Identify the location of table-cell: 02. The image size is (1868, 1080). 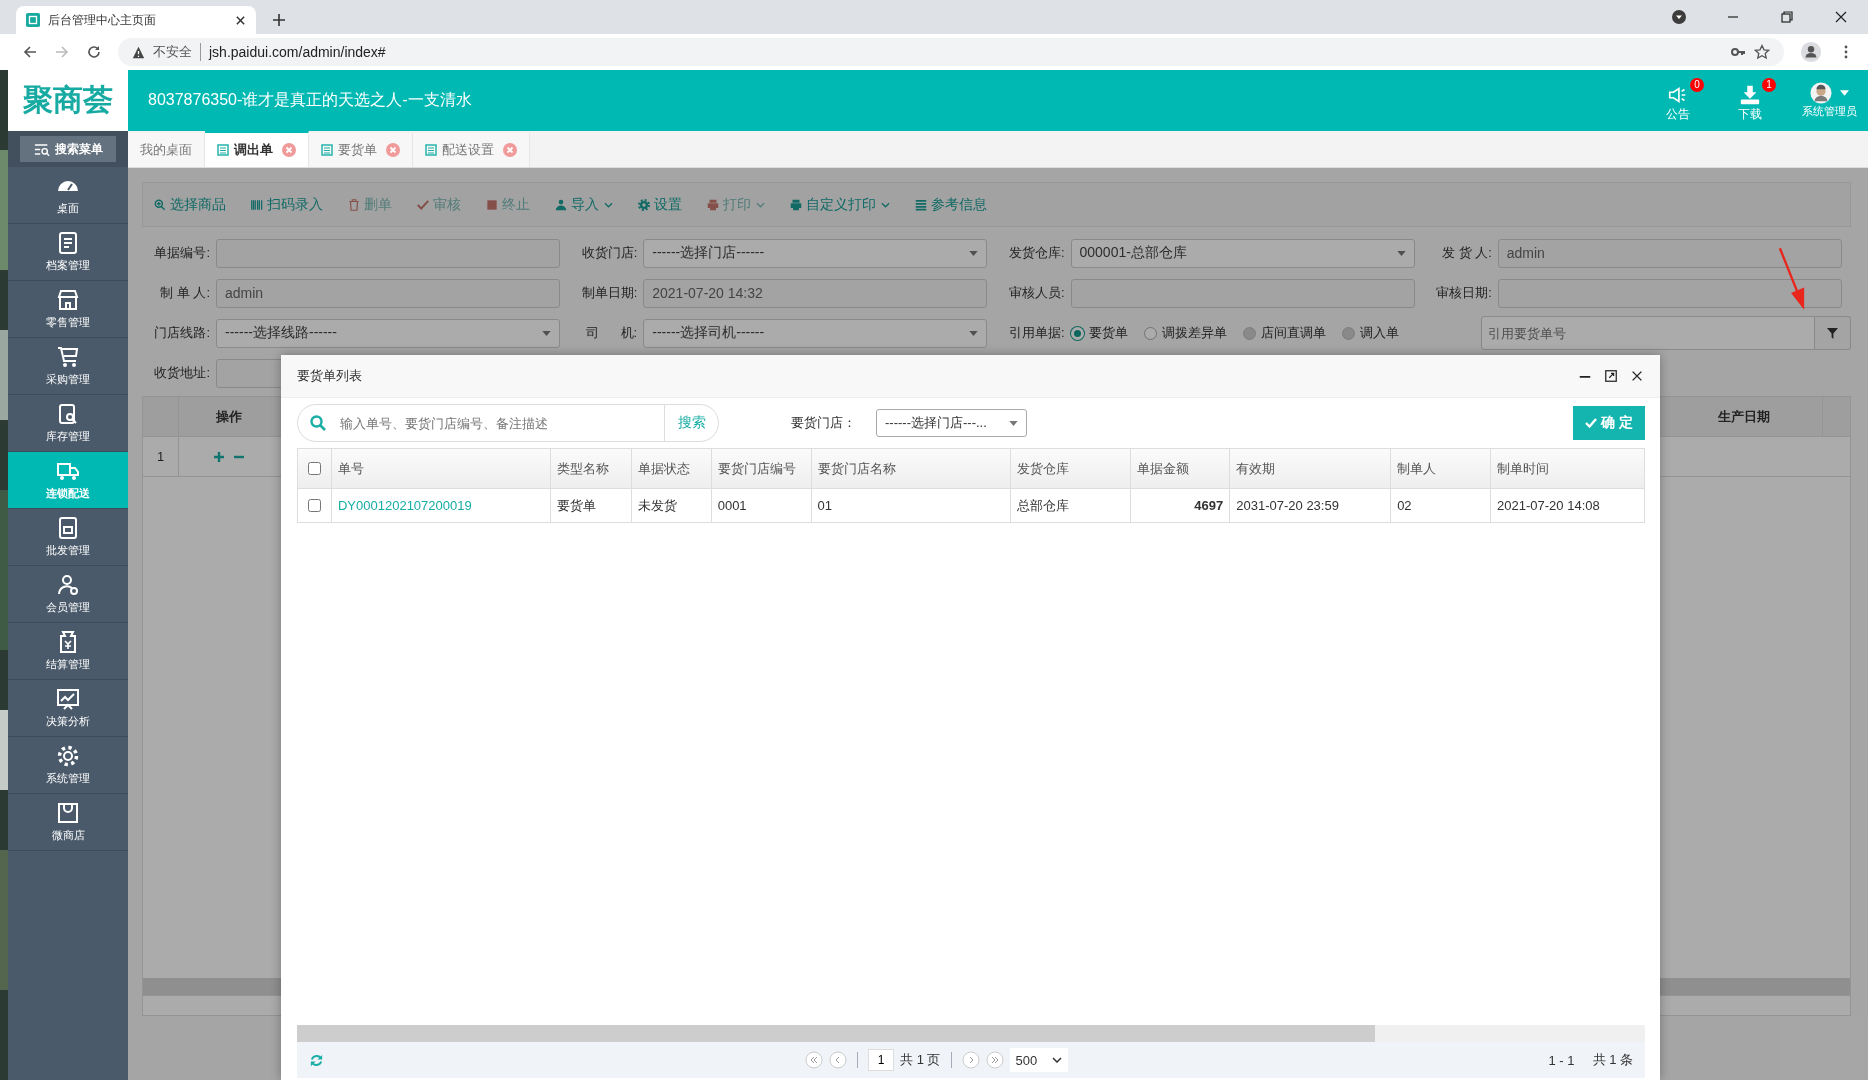
(1441, 505).